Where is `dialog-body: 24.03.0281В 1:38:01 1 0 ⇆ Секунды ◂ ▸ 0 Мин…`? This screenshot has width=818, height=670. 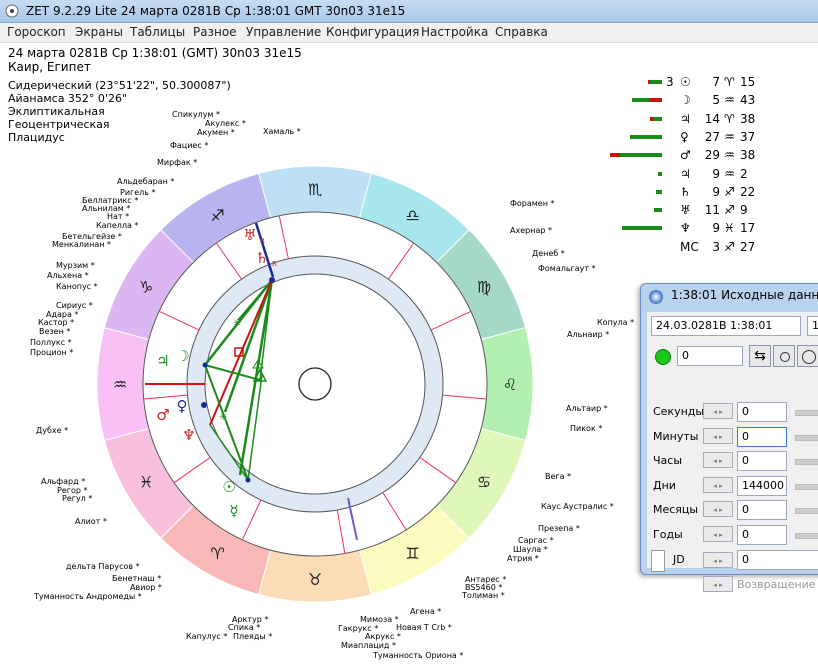
dialog-body: 24.03.0281В 1:38:01 1 0 ⇆ Секунды ◂ ▸ 0 Мин… is located at coordinates (732, 452).